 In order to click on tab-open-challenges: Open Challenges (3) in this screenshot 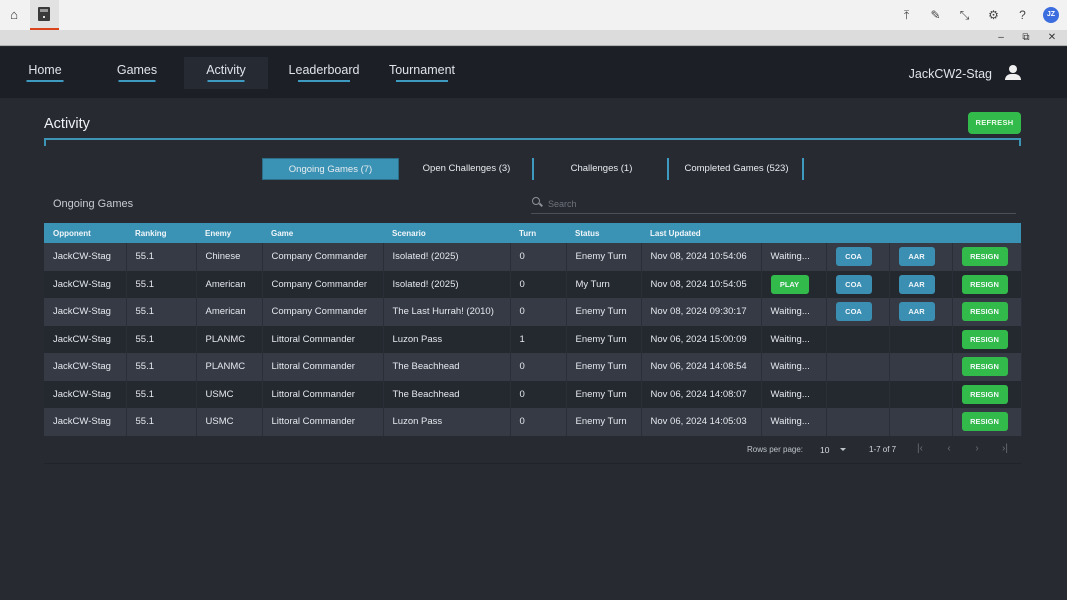, I will do `click(466, 169)`.